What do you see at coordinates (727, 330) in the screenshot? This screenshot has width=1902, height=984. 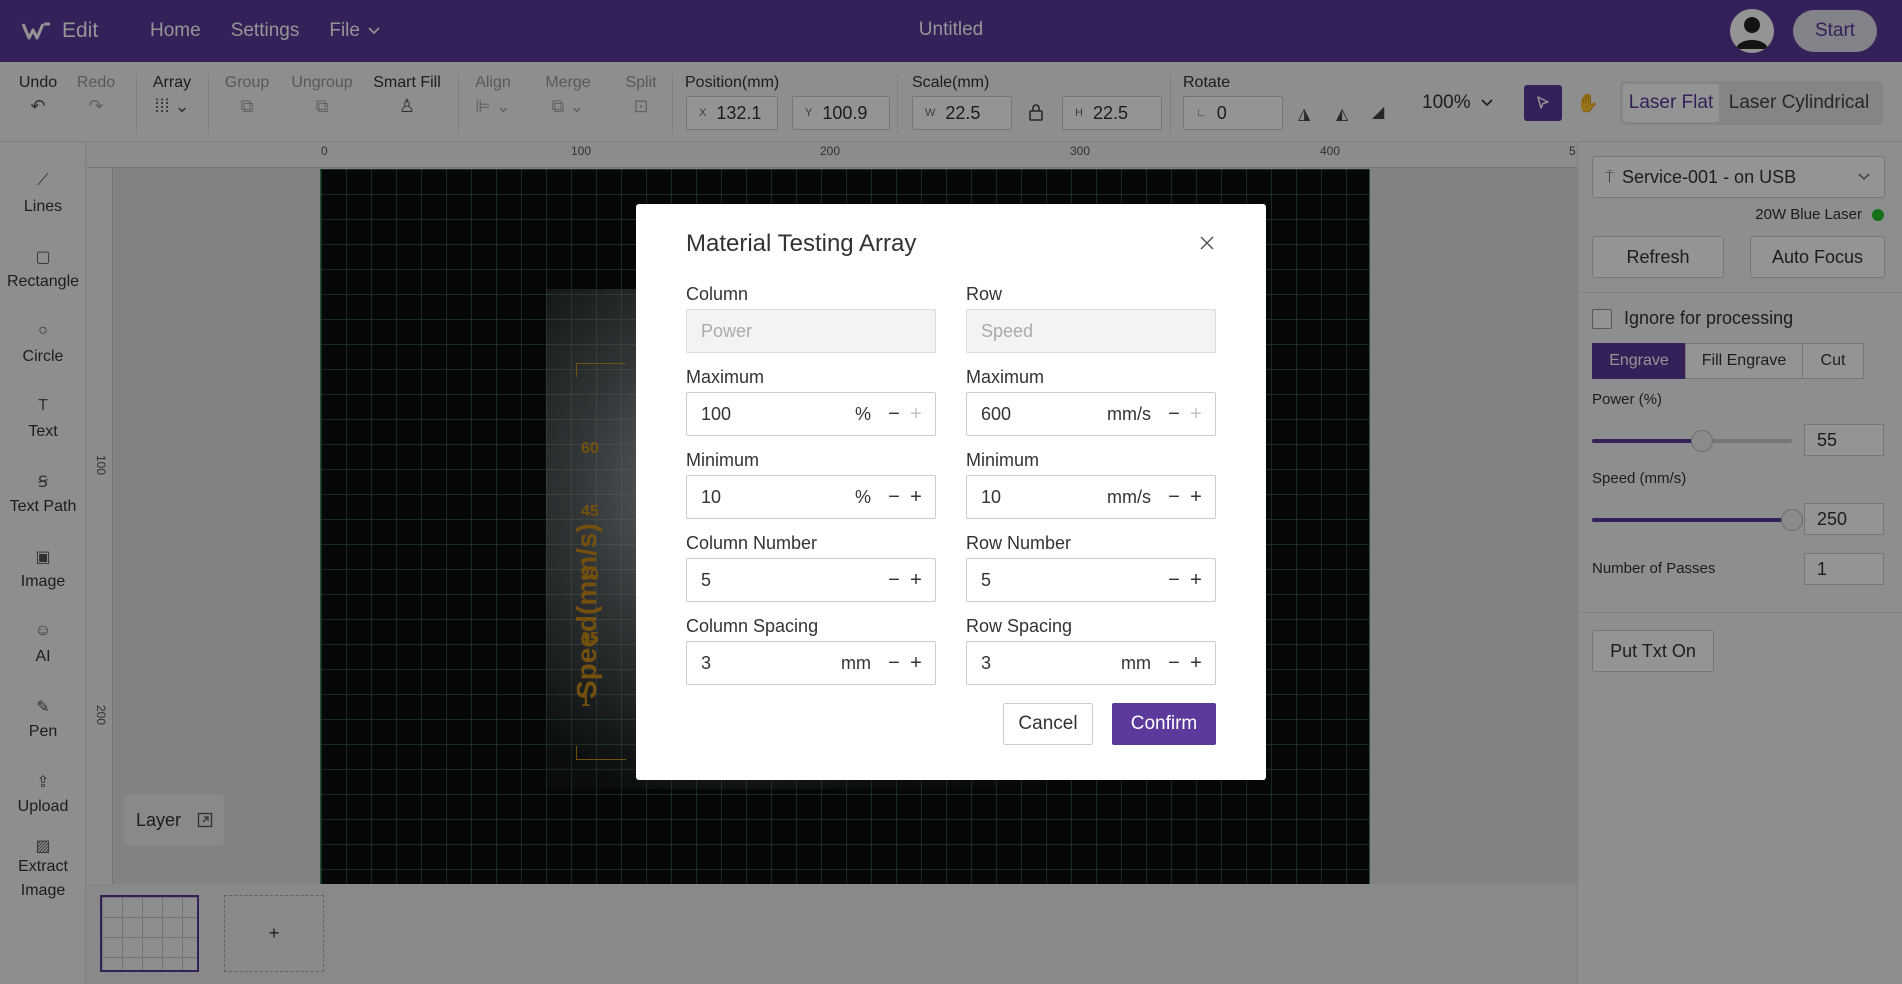 I see `column-parameter-value: Power` at bounding box center [727, 330].